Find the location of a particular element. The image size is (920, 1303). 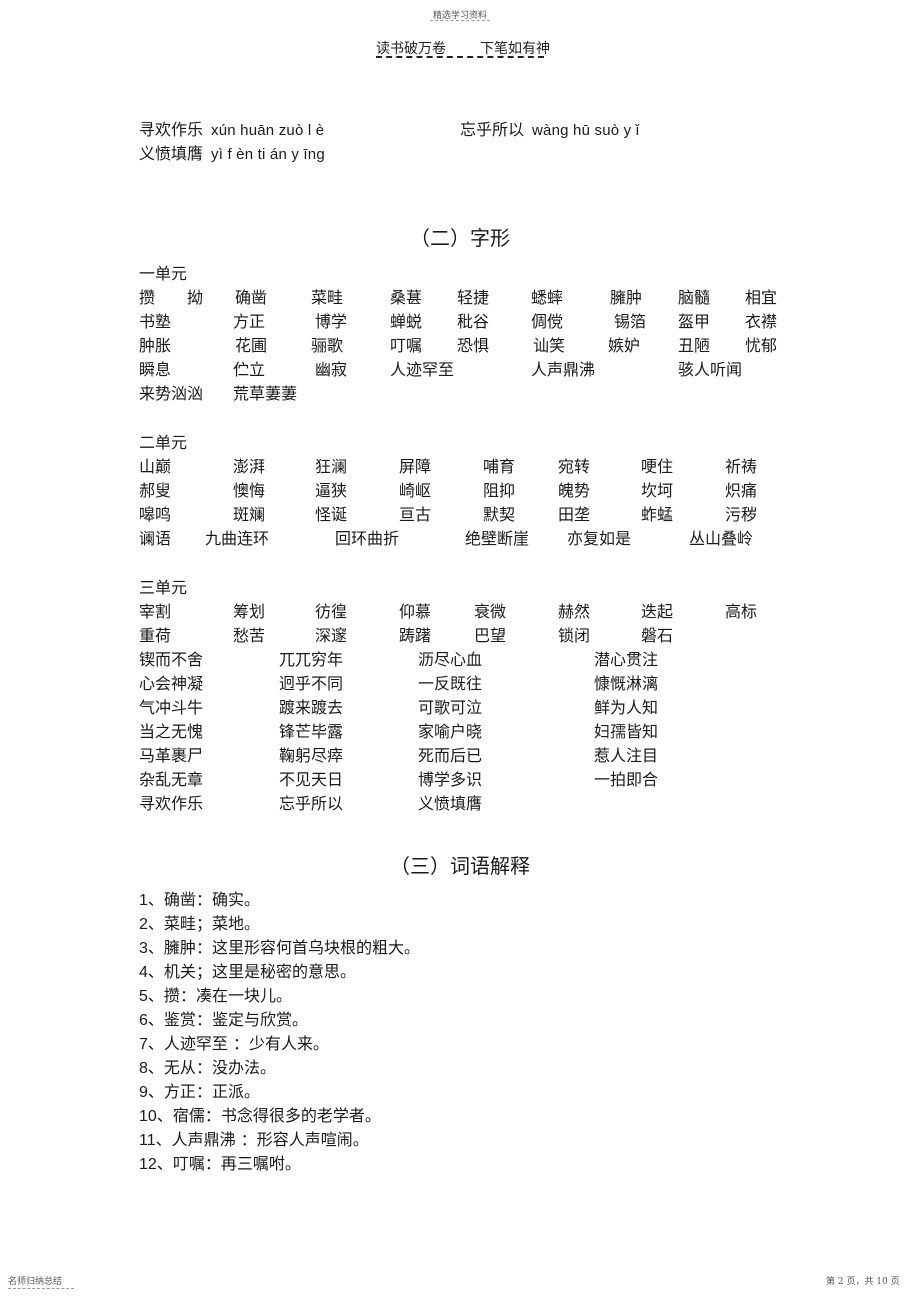

definition-term: 鉴赏 is located at coordinates (179, 1019).